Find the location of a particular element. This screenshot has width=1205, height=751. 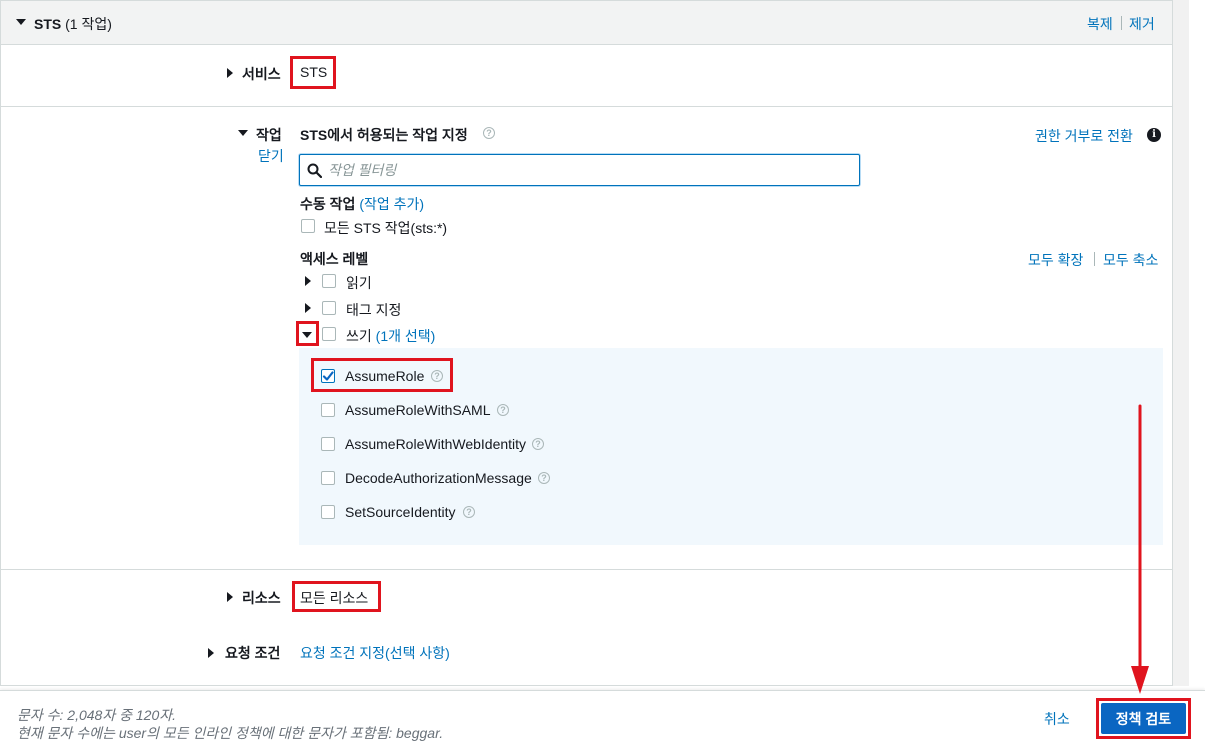

checkmark-icon is located at coordinates (328, 376).